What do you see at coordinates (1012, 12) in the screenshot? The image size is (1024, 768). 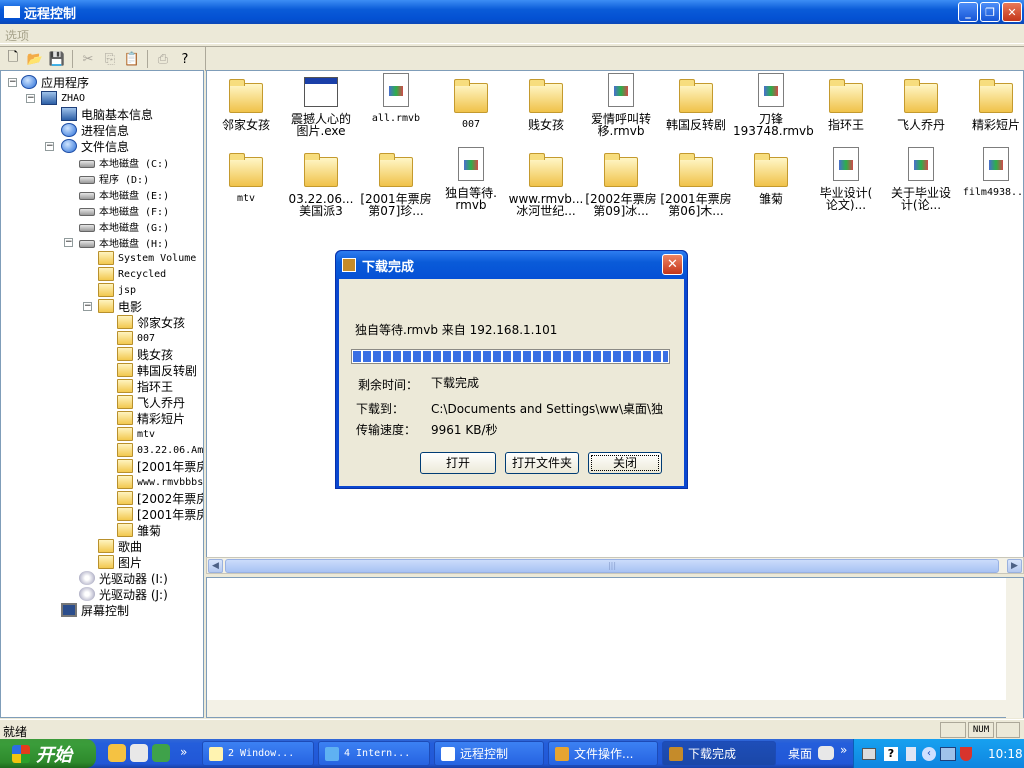 I see `close-window-button: ✕` at bounding box center [1012, 12].